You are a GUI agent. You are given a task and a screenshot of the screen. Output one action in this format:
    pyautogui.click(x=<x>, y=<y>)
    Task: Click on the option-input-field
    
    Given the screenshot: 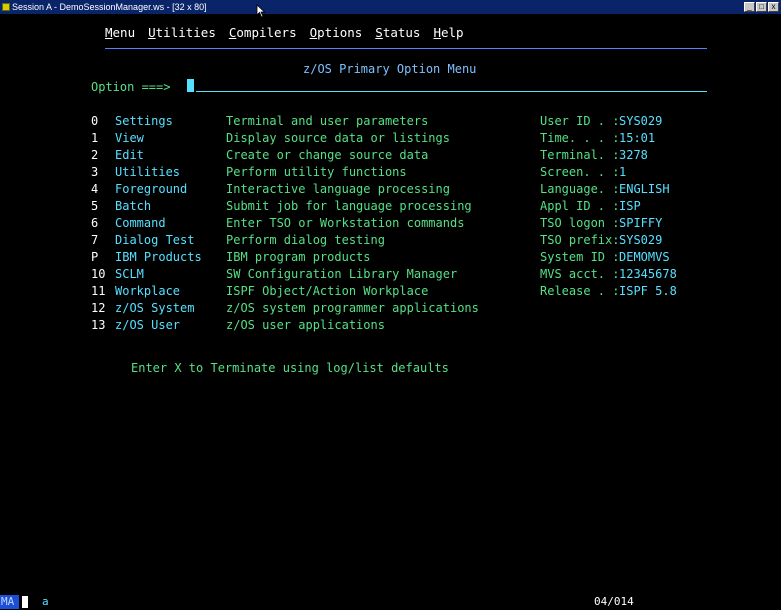 What is the action you would take?
    pyautogui.click(x=451, y=91)
    